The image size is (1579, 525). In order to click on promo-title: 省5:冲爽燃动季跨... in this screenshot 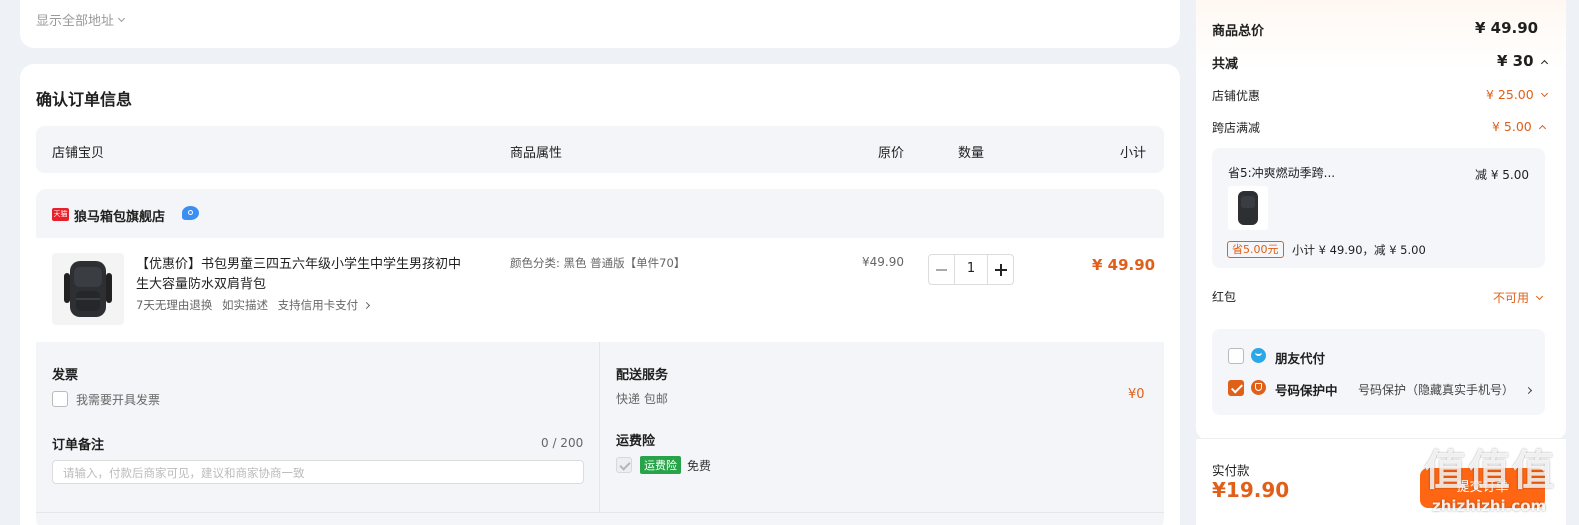, I will do `click(1282, 173)`.